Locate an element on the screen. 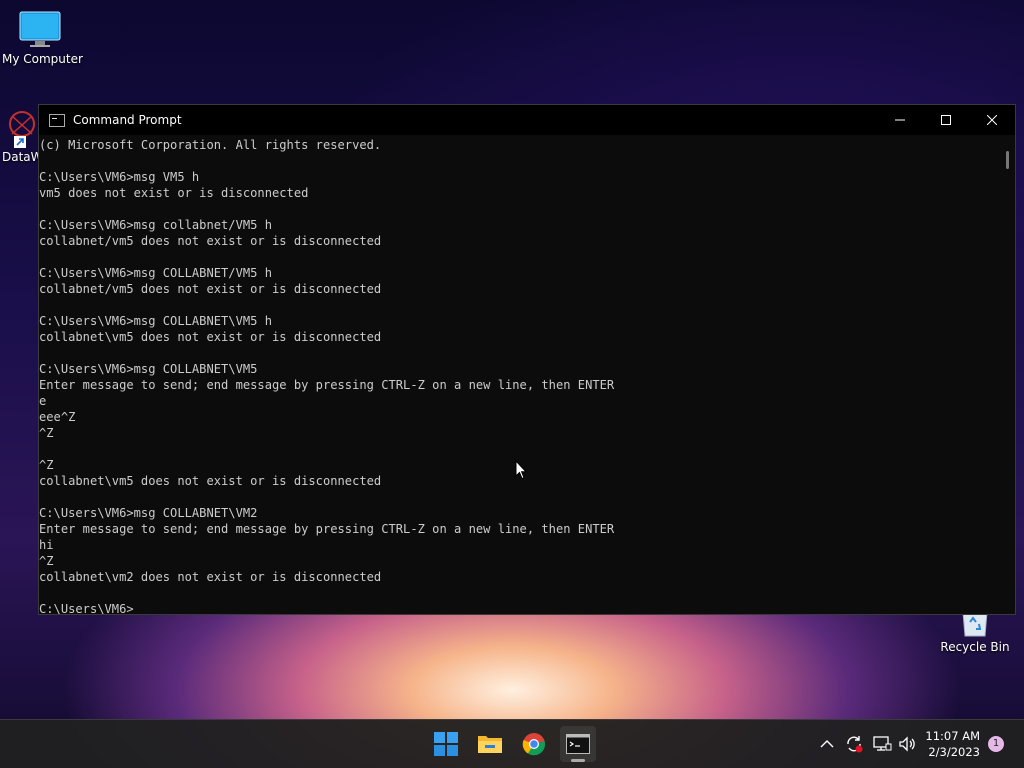  shortcut-icon is located at coordinates (22, 129).